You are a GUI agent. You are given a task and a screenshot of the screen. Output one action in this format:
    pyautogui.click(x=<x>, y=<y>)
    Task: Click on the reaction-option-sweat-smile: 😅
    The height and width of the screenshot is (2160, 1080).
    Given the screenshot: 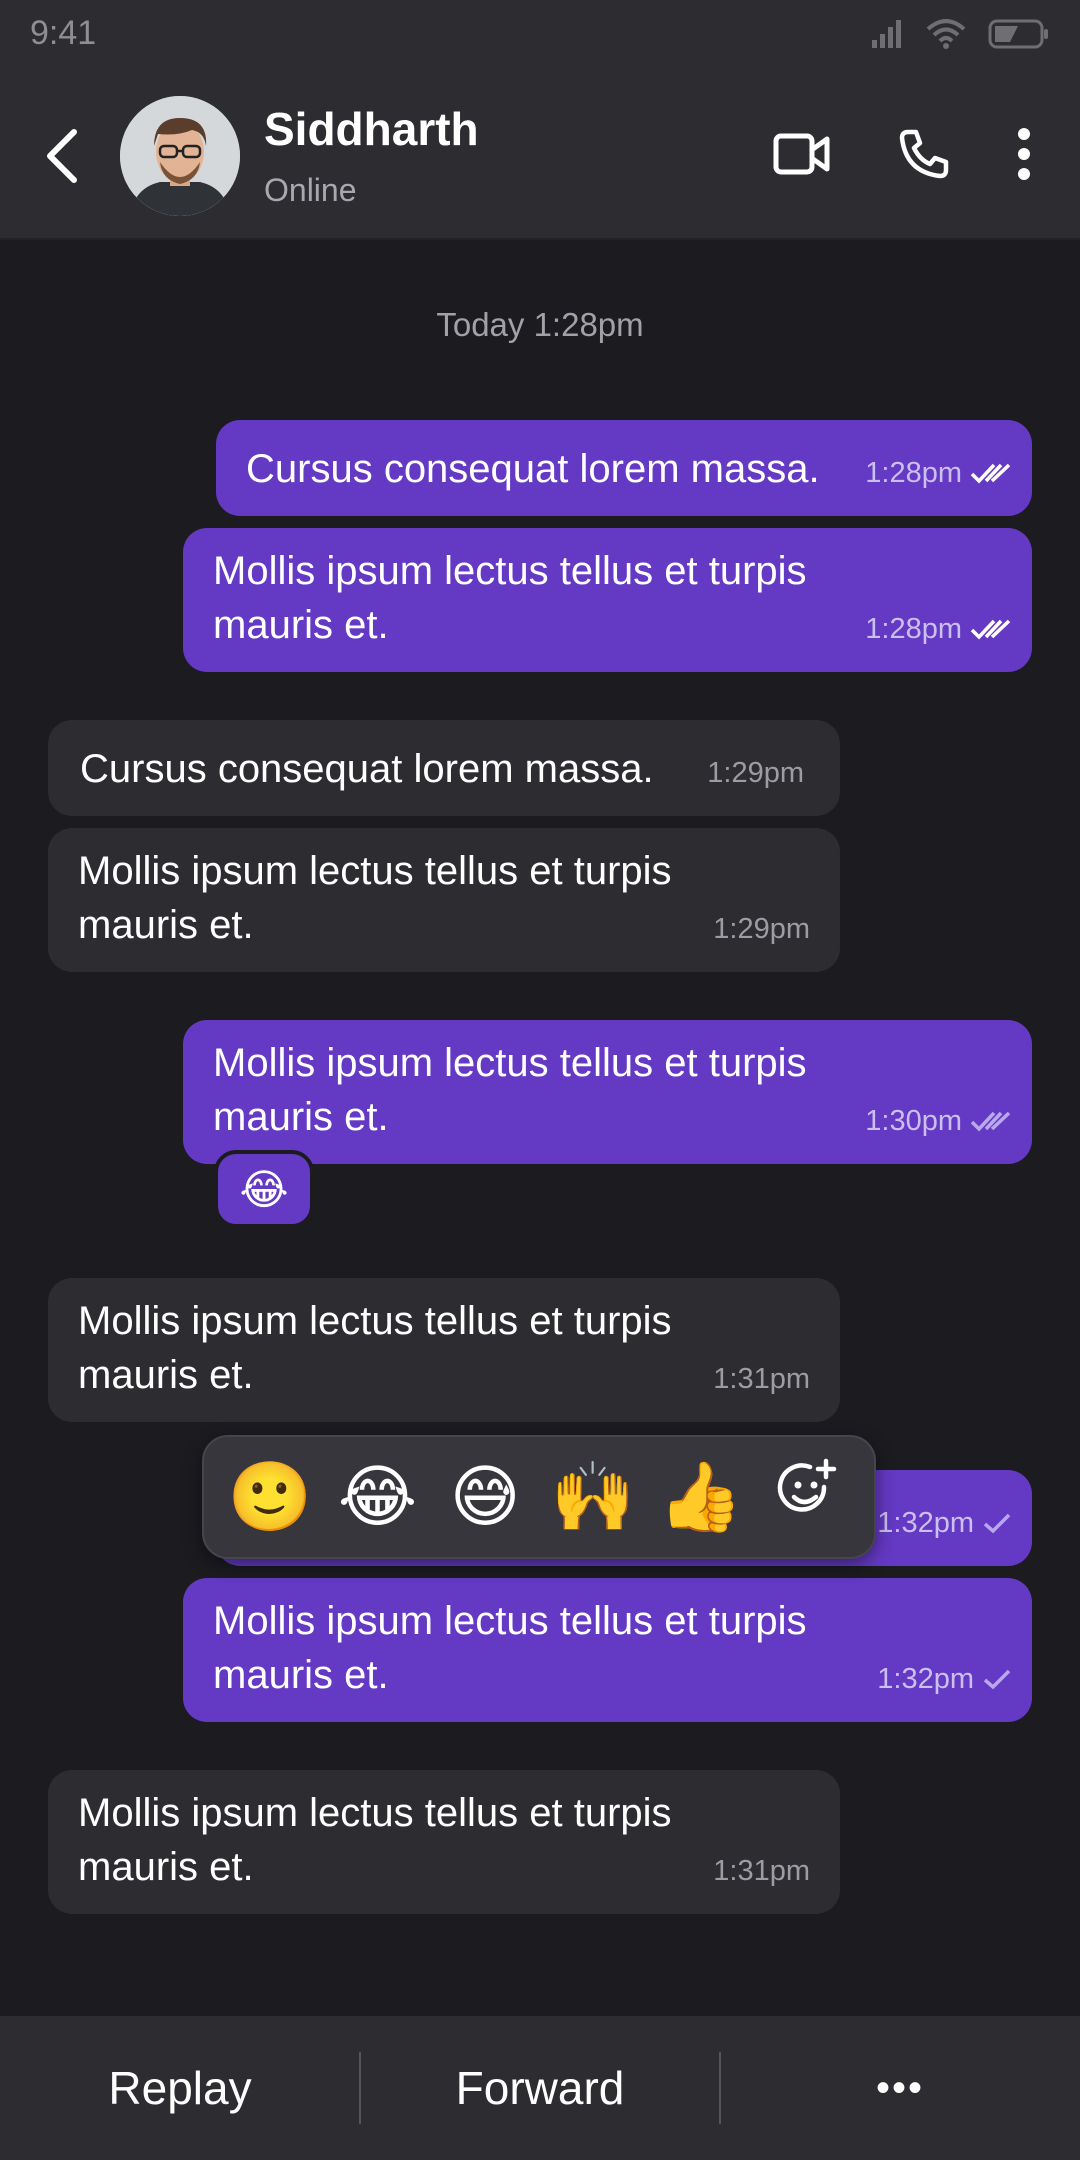 What is the action you would take?
    pyautogui.click(x=485, y=1497)
    